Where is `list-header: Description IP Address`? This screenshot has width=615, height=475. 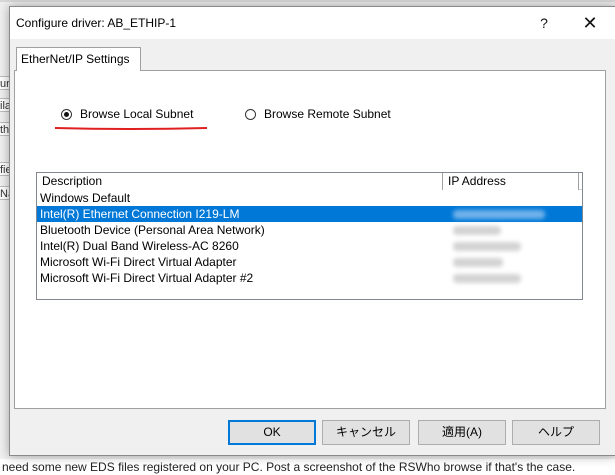
list-header: Description IP Address is located at coordinates (309, 181).